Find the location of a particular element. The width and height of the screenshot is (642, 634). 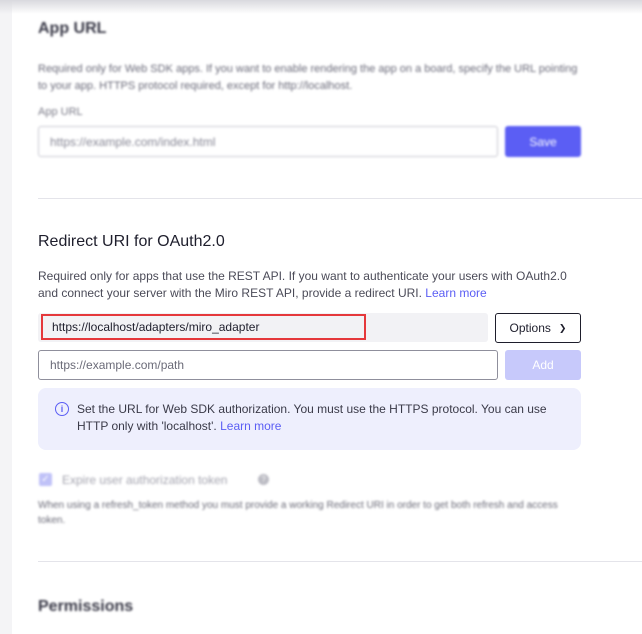

info-icon: i is located at coordinates (62, 409).